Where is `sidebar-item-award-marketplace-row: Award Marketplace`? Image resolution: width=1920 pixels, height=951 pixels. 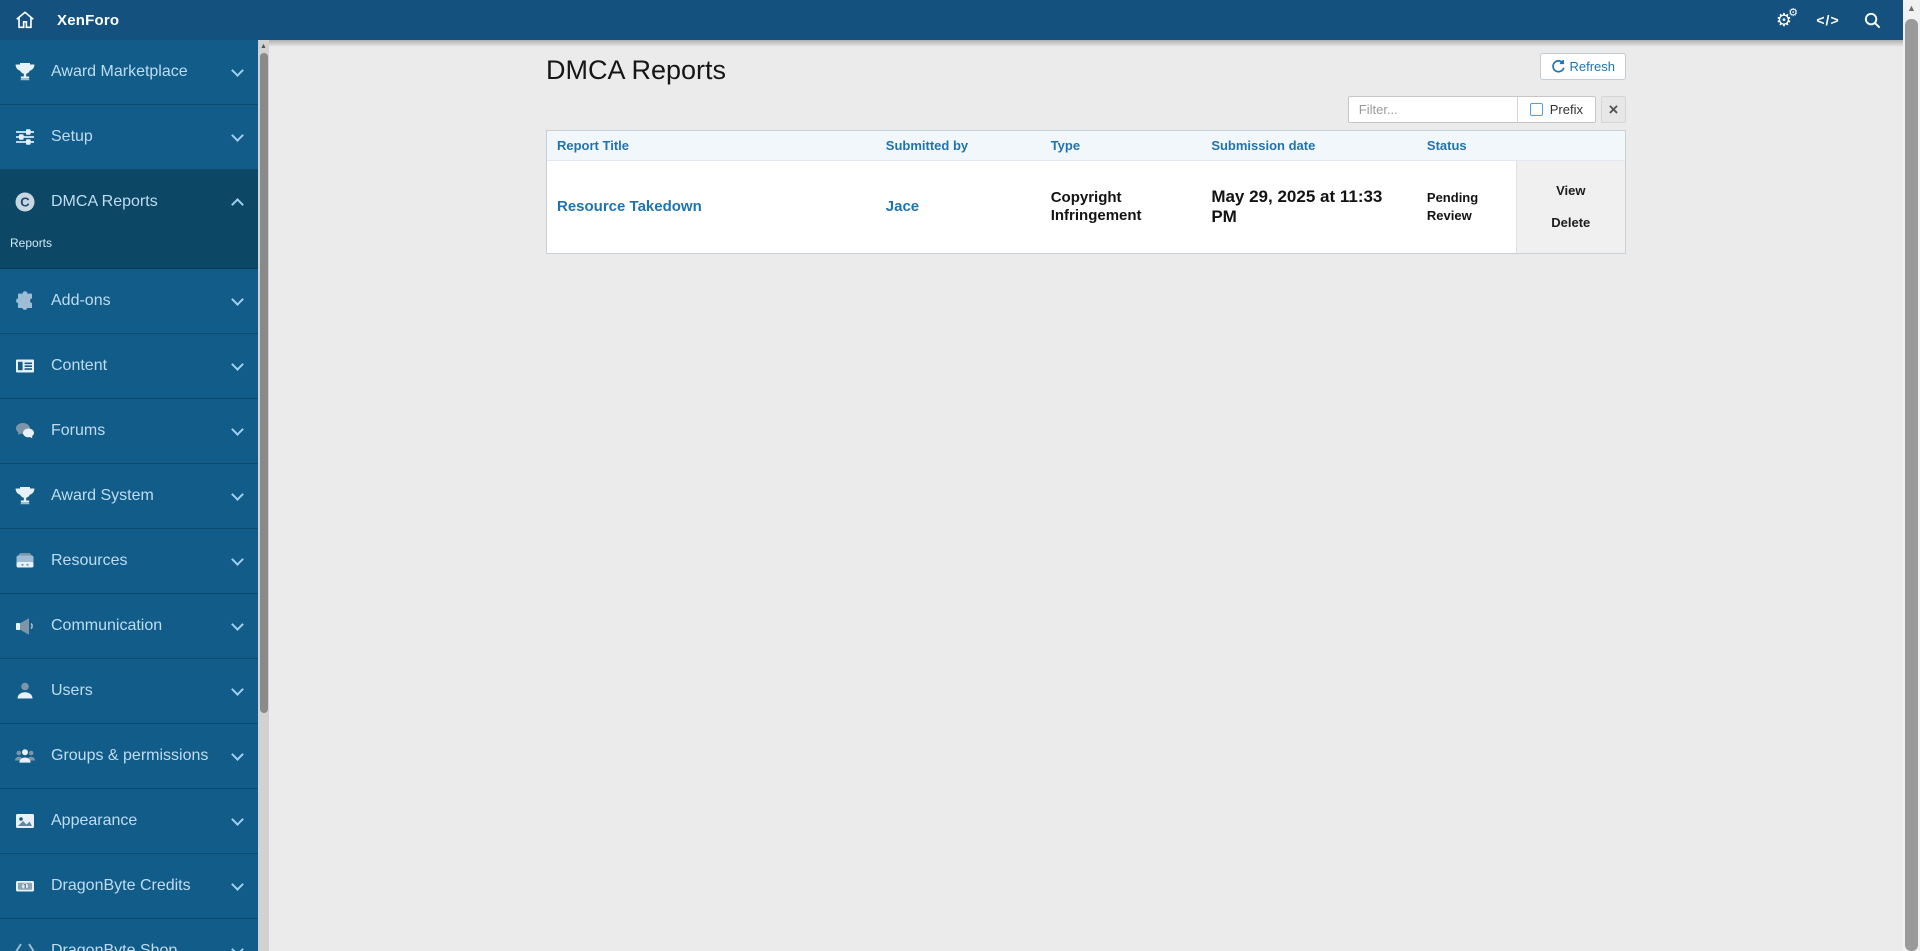
sidebar-item-award-marketplace-row: Award Marketplace is located at coordinates (129, 72).